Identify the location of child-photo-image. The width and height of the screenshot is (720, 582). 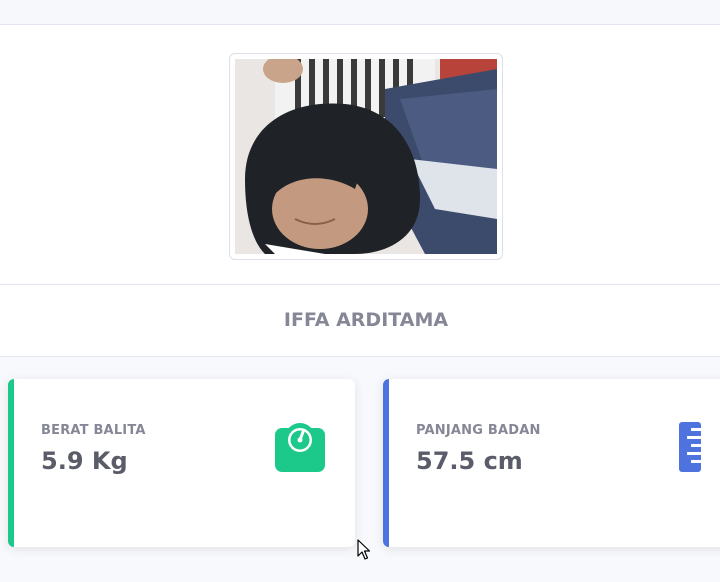
(366, 156).